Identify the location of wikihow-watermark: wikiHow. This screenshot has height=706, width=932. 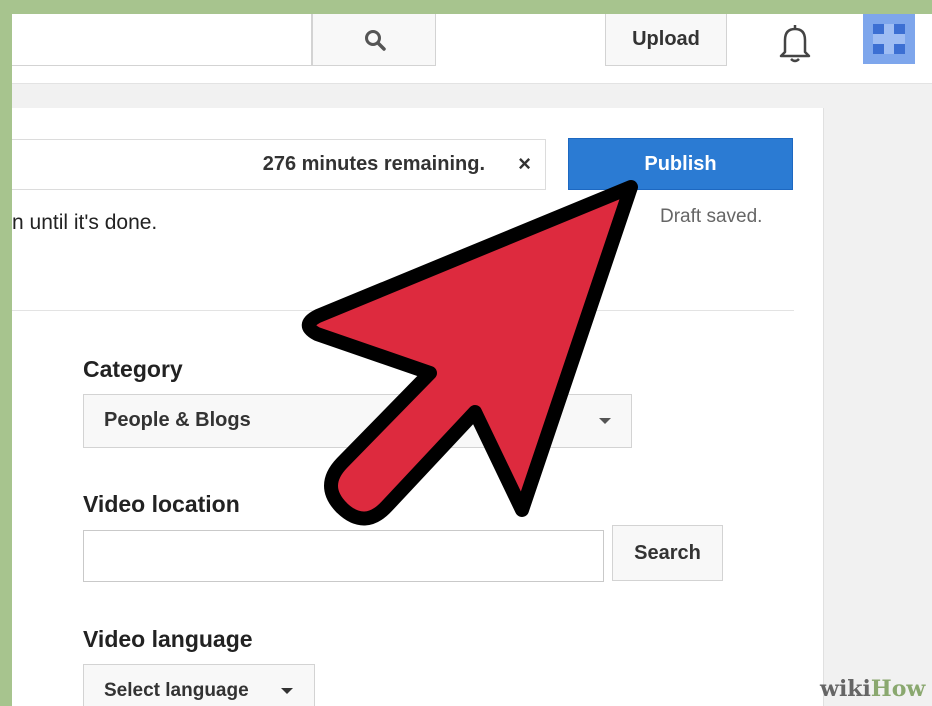
(872, 689).